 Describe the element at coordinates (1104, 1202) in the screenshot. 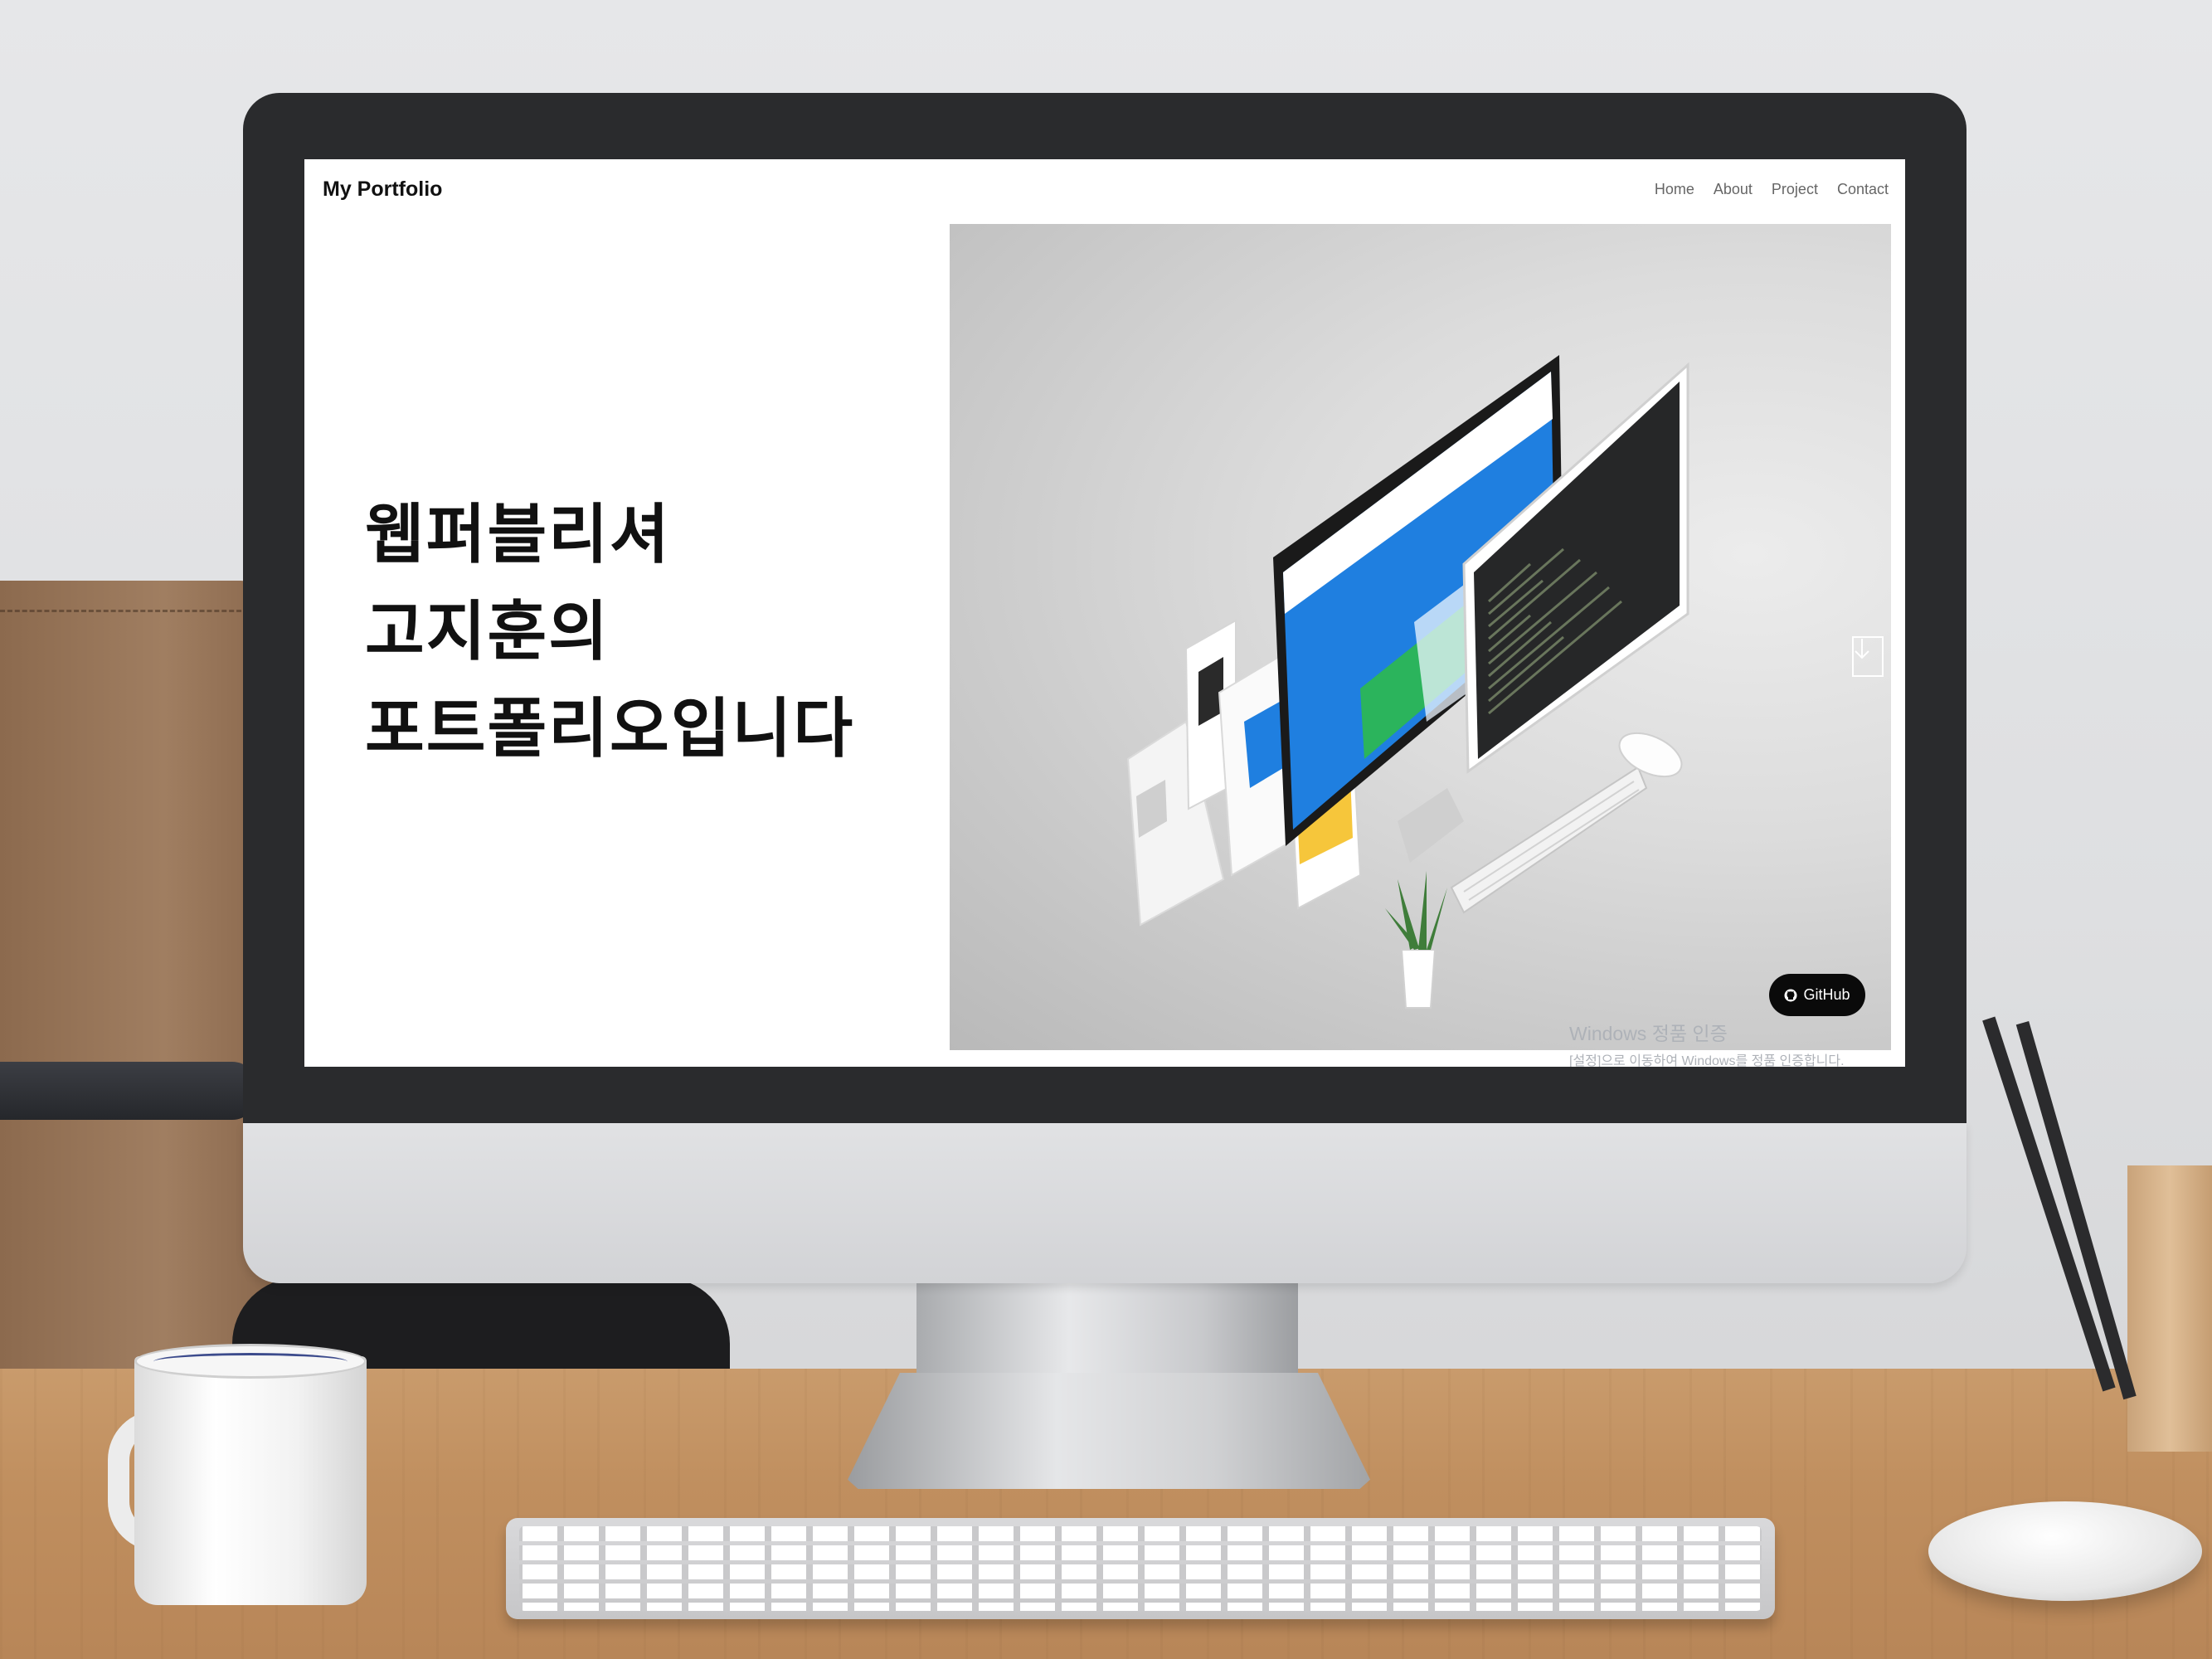

I see `monitor-chin` at that location.